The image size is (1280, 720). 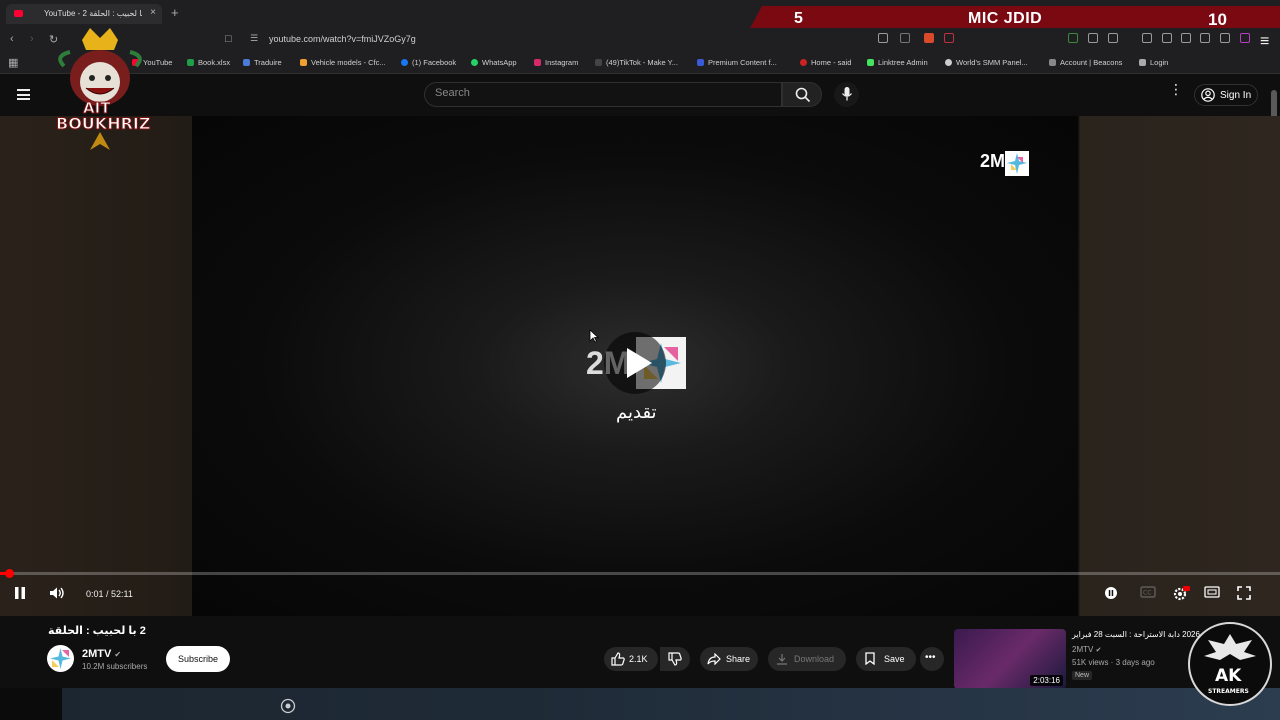 What do you see at coordinates (640, 594) in the screenshot?
I see `player-controls: 0:01 / 52:11 CC` at bounding box center [640, 594].